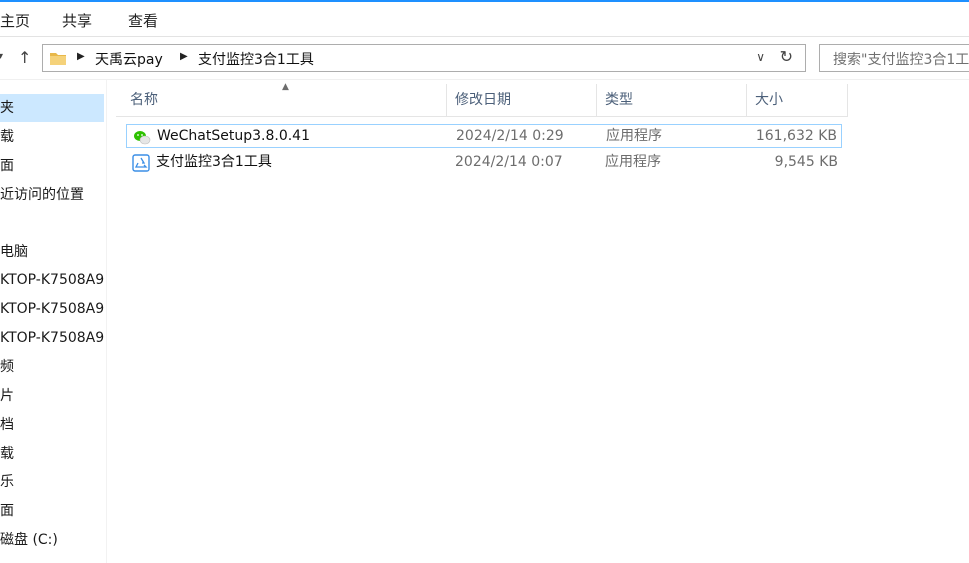 This screenshot has width=969, height=563. Describe the element at coordinates (214, 162) in the screenshot. I see `file-name: 支付监控3合1工具` at that location.